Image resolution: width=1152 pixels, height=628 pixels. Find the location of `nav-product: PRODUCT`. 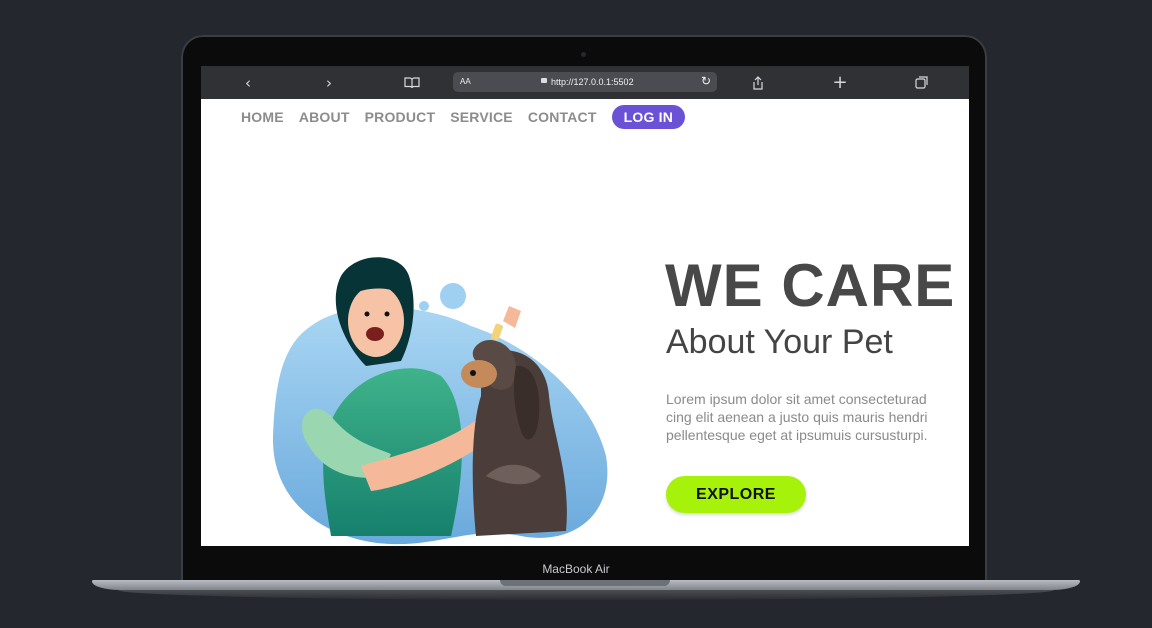

nav-product: PRODUCT is located at coordinates (400, 117).